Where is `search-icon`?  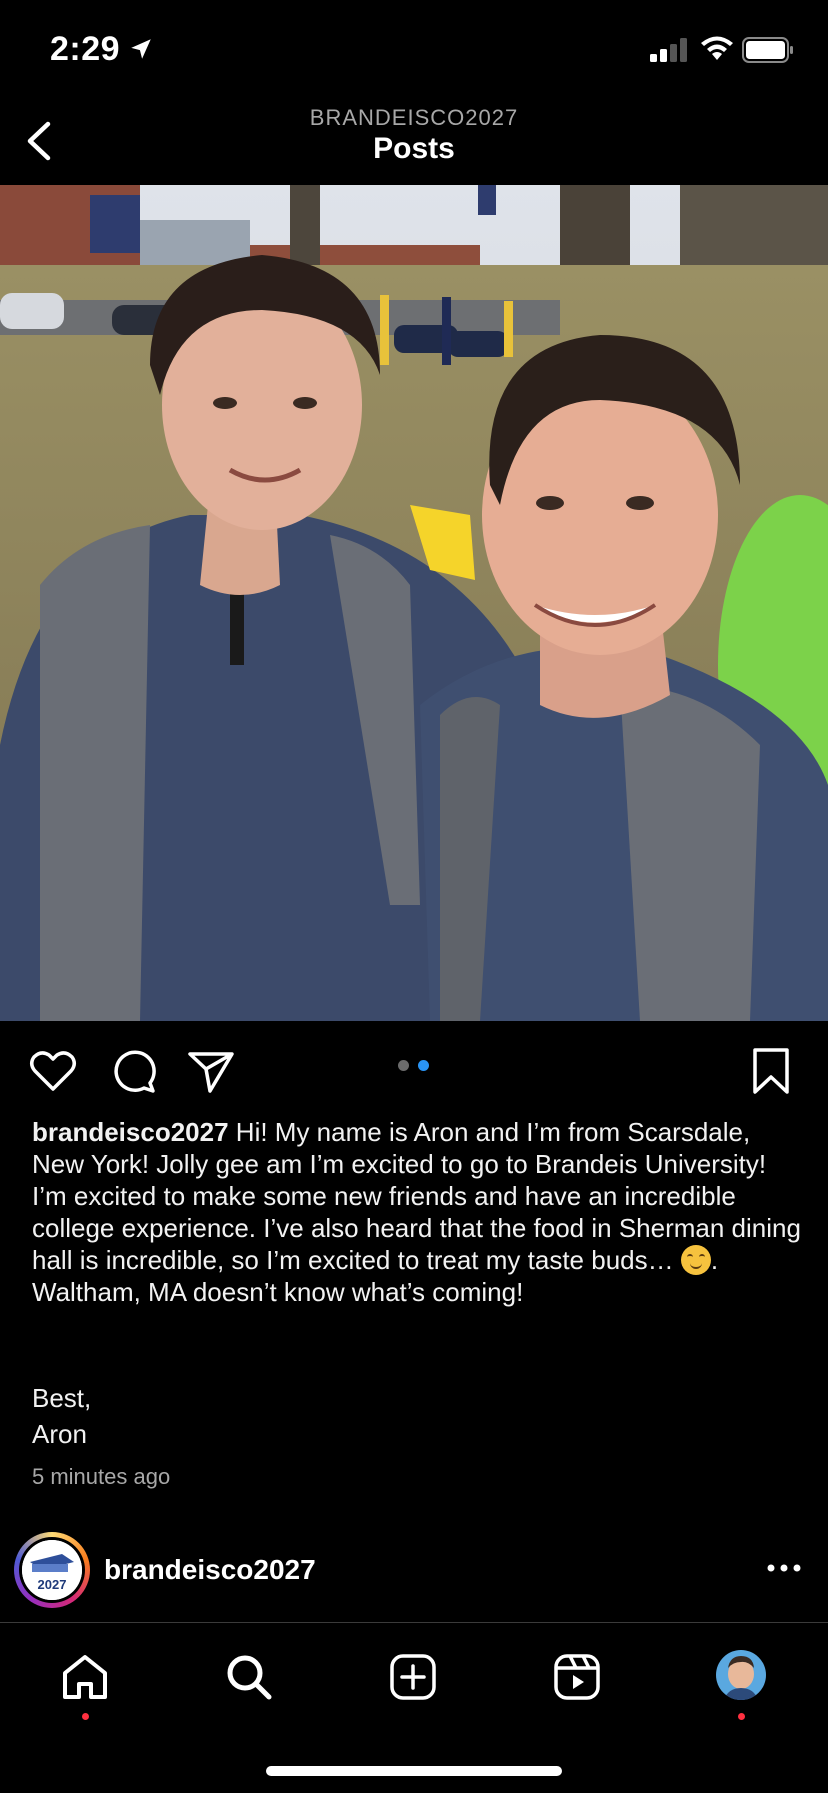
search-icon is located at coordinates (249, 1677).